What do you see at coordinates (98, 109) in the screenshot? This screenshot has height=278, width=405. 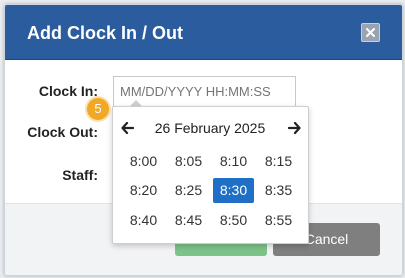 I see `step-badge: 5` at bounding box center [98, 109].